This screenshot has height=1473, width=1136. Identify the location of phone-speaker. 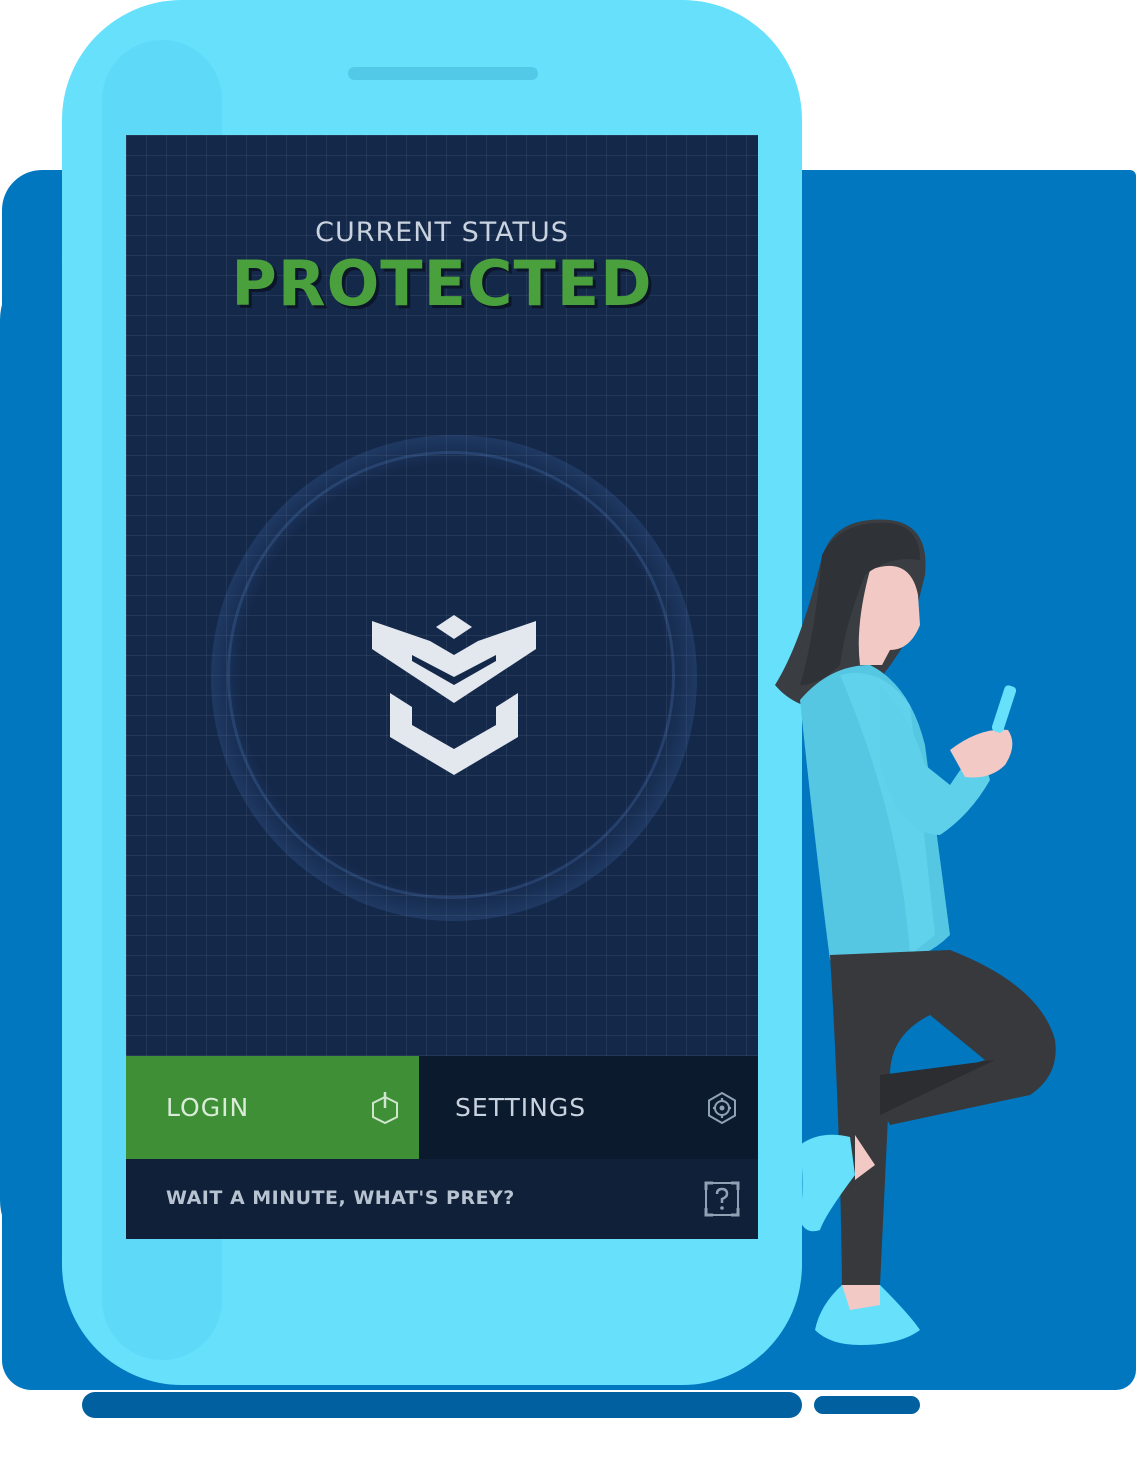
(443, 73).